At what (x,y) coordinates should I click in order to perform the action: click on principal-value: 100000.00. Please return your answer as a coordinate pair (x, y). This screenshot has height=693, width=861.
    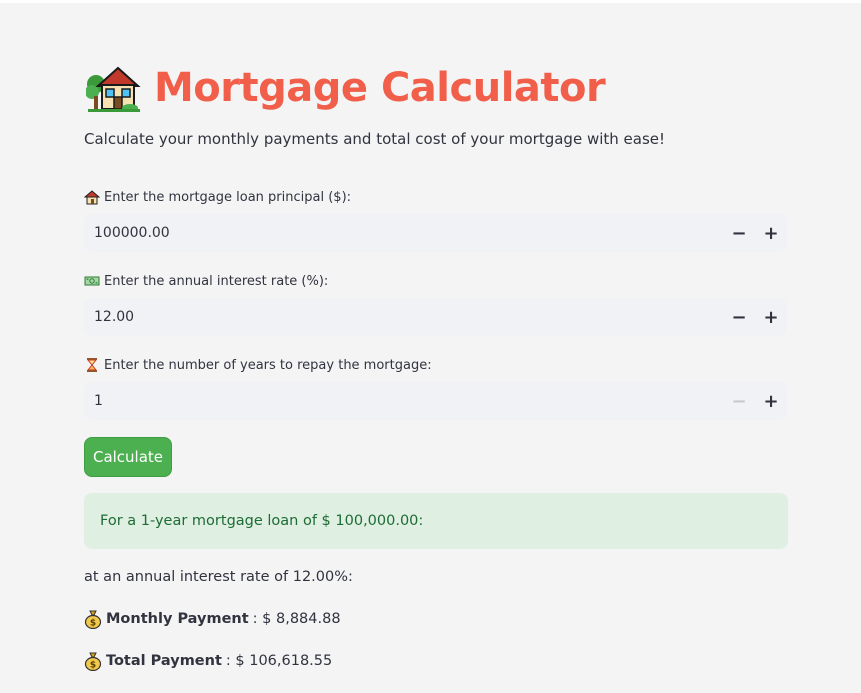
    Looking at the image, I should click on (403, 233).